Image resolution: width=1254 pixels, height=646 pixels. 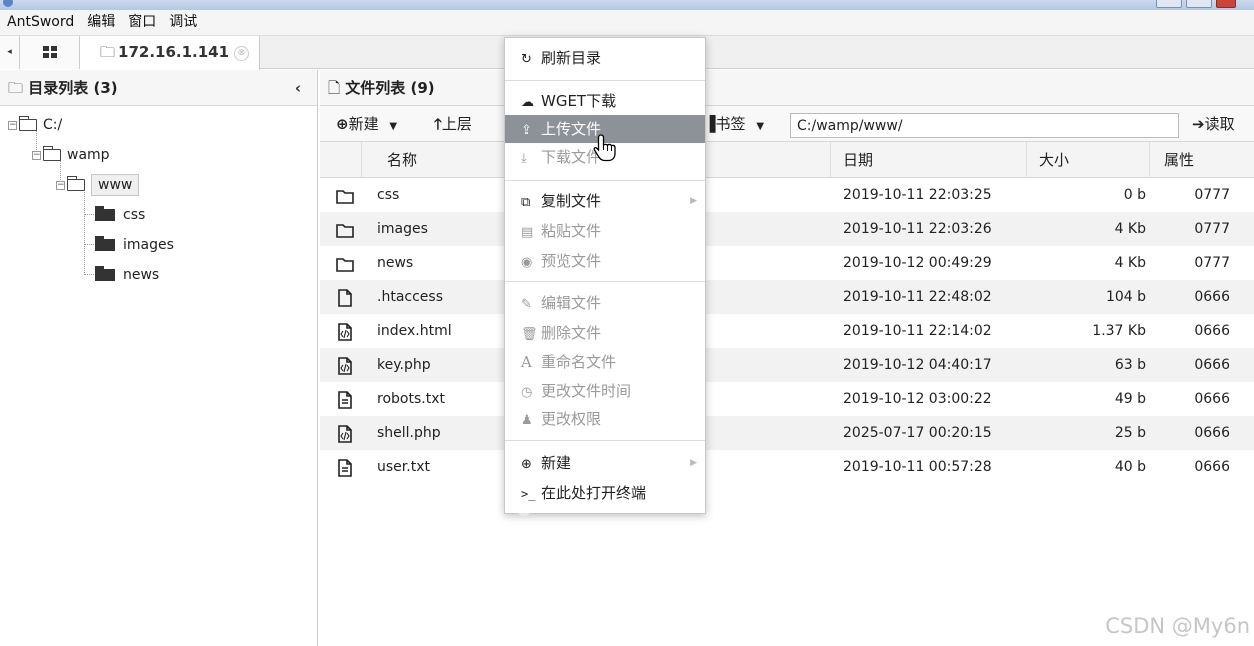 I want to click on download-icon: ⤓, so click(x=524, y=158).